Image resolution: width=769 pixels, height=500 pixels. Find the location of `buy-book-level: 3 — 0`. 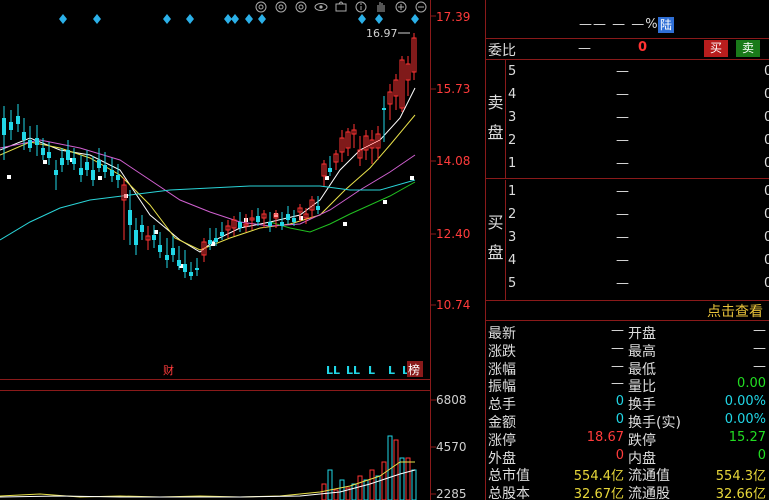

buy-book-level: 3 — 0 is located at coordinates (637, 238).